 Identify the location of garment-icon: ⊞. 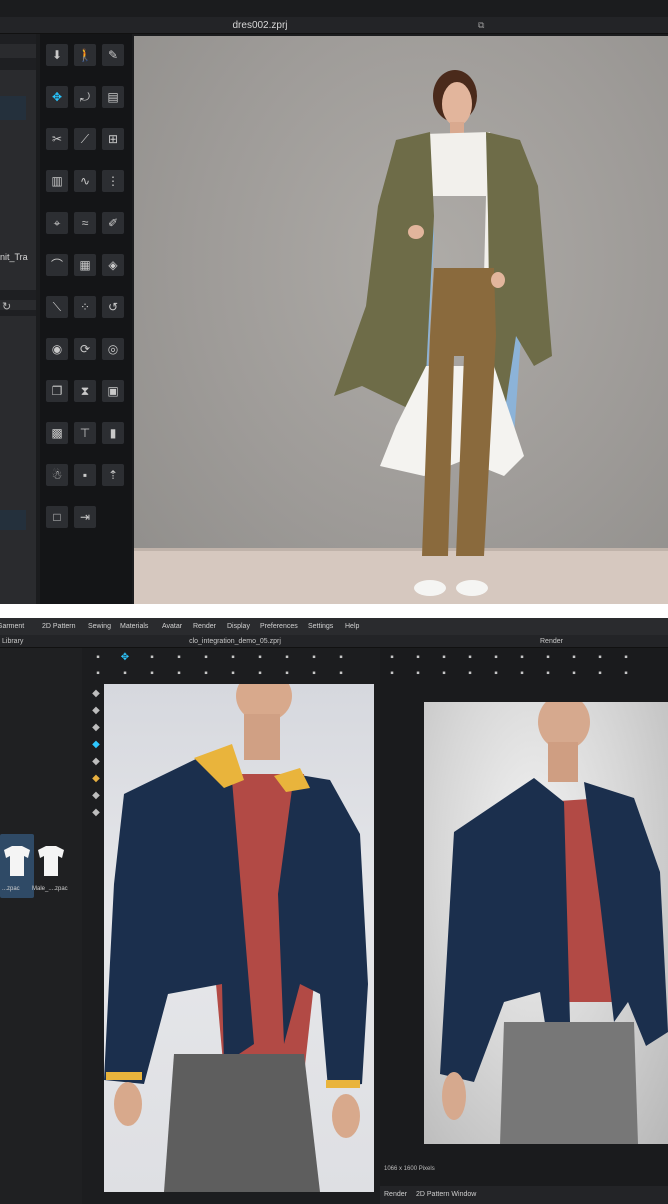
(113, 139).